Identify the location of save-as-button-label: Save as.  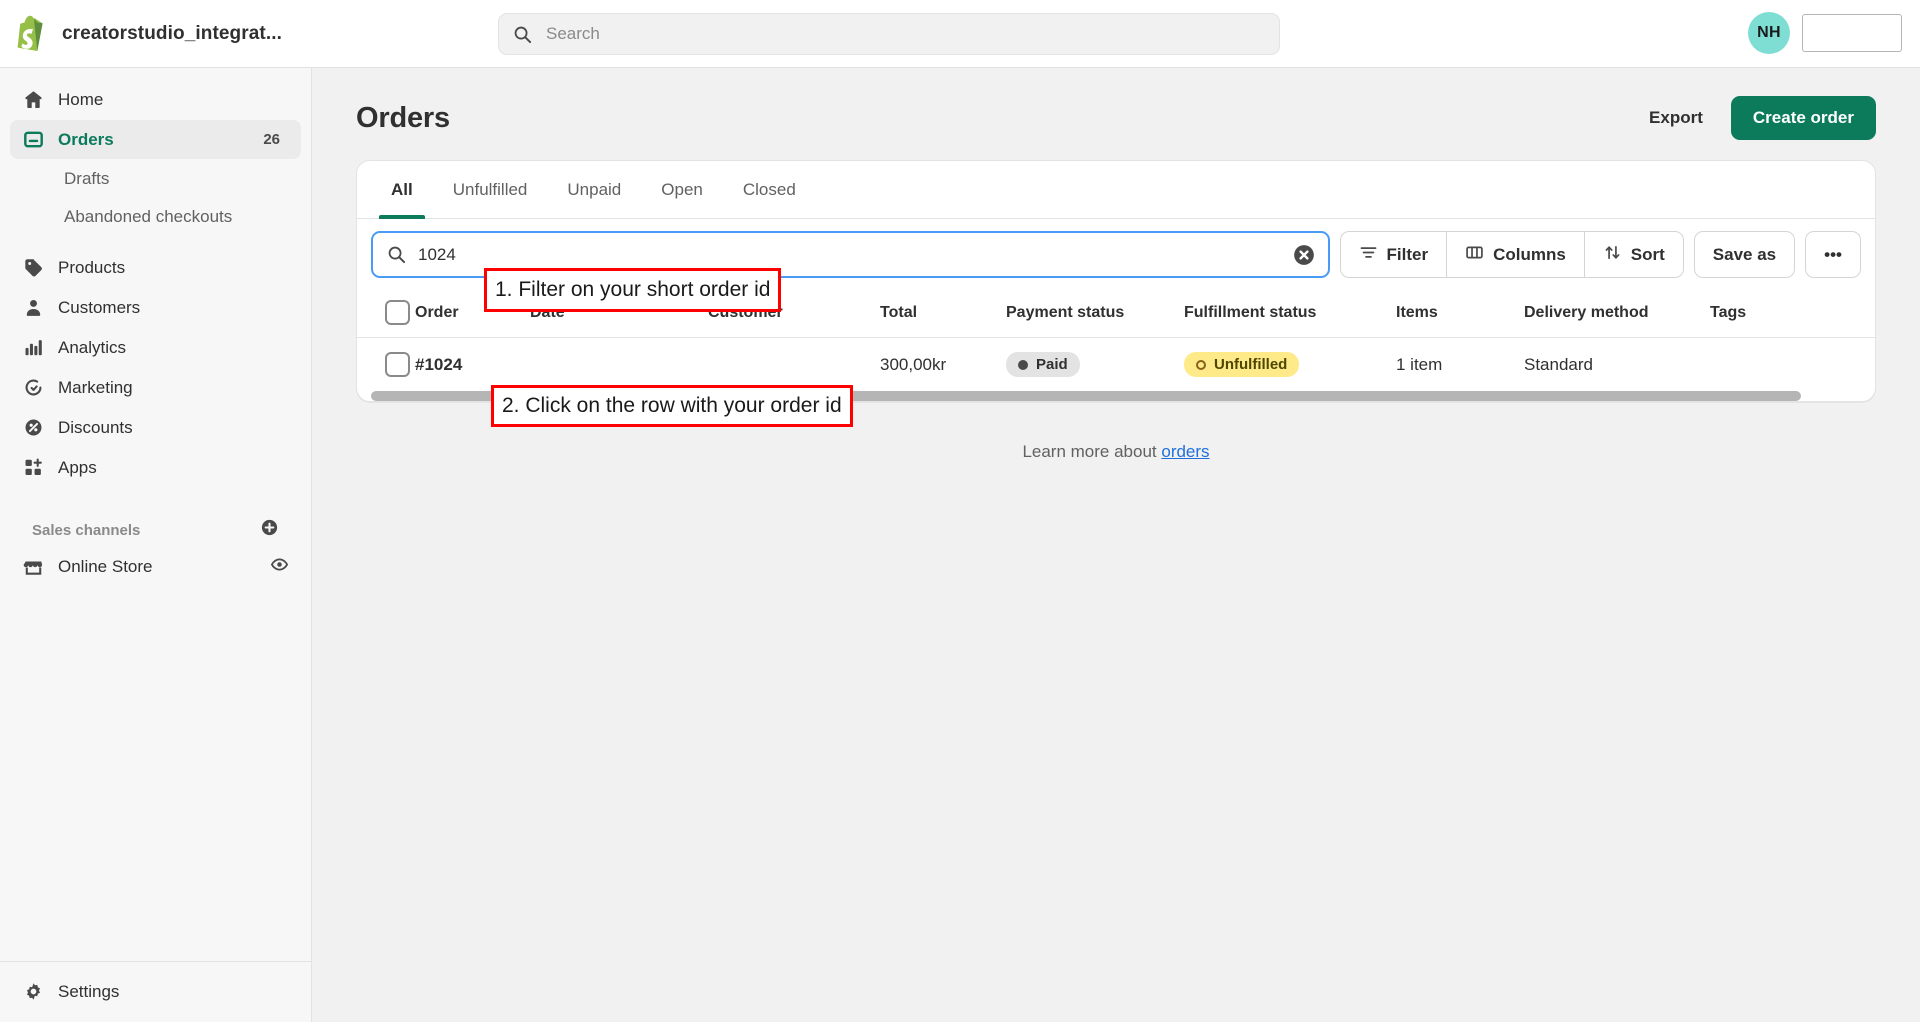
(1744, 254).